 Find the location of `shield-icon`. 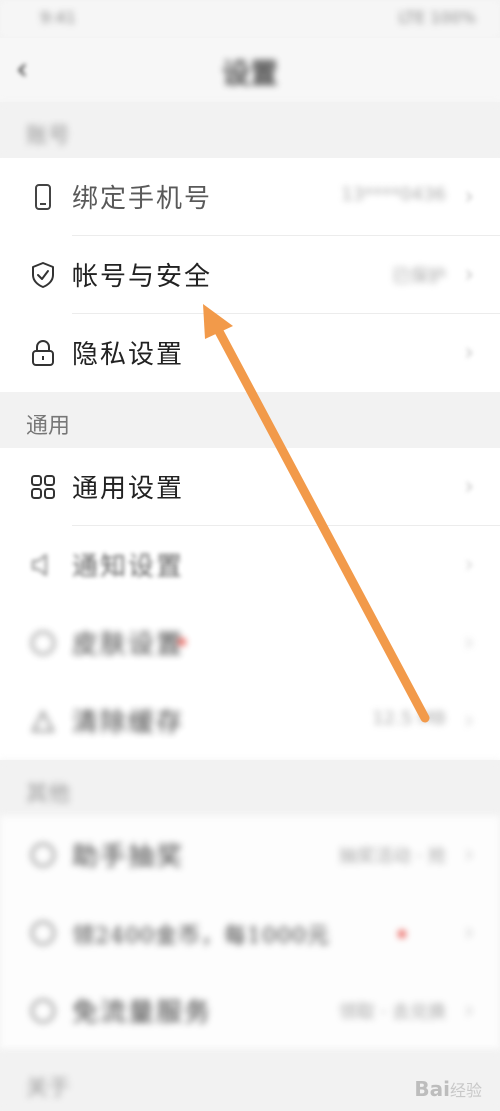

shield-icon is located at coordinates (43, 275).